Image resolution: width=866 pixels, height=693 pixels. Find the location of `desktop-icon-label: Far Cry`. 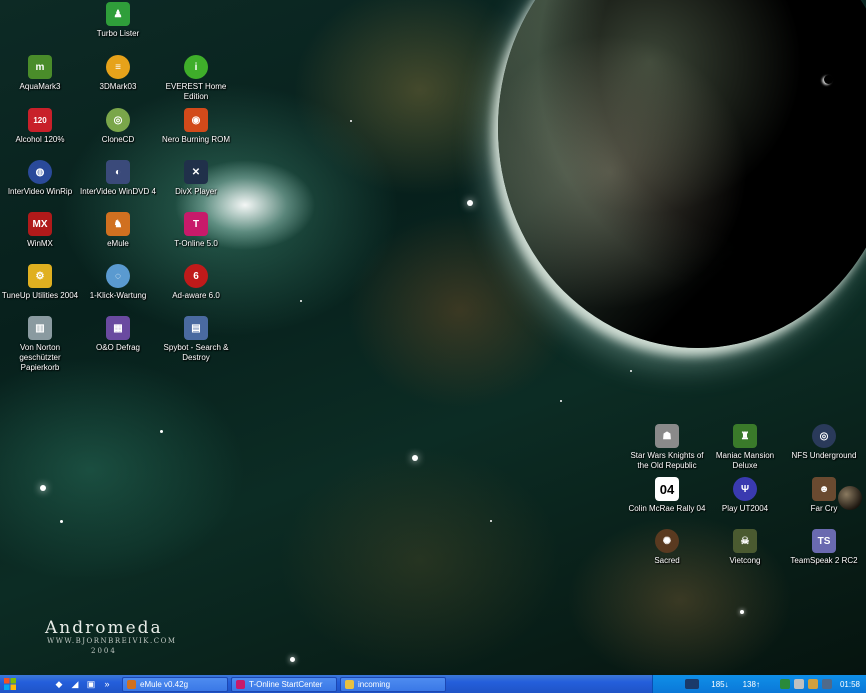

desktop-icon-label: Far Cry is located at coordinates (824, 508).